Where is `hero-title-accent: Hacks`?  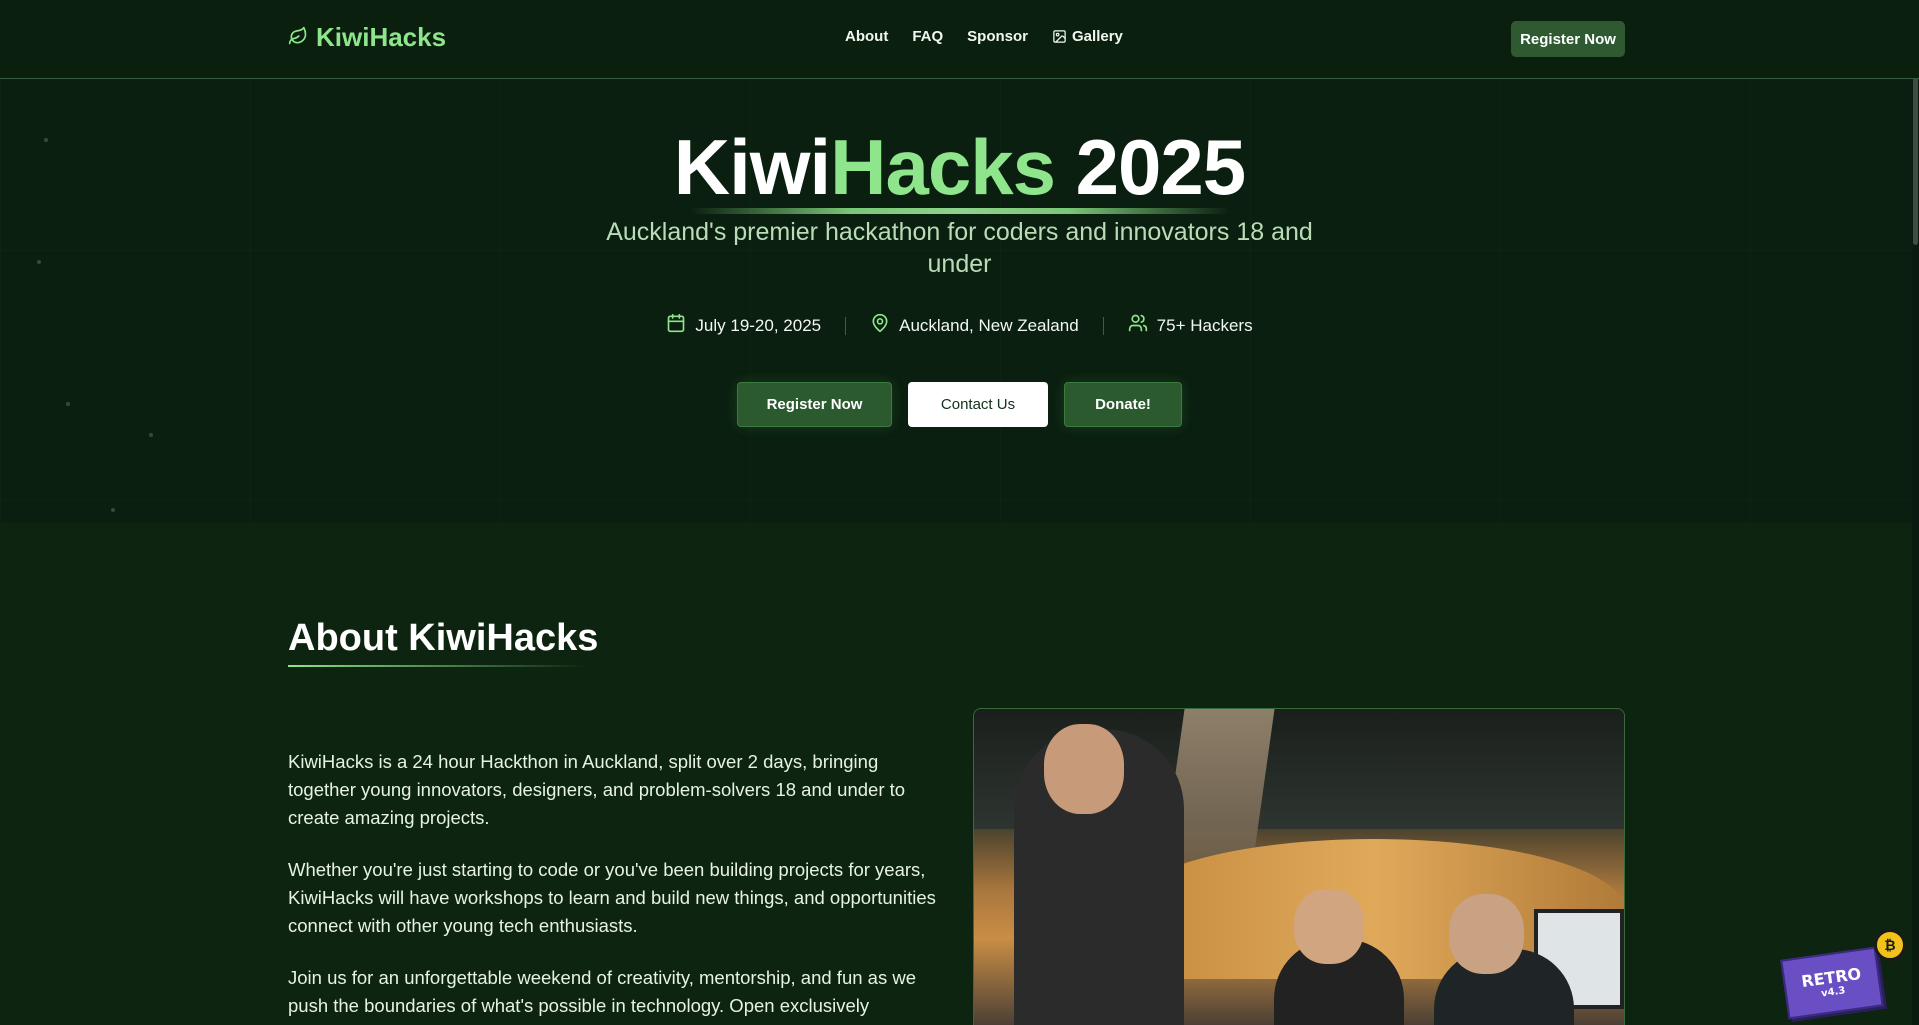 hero-title-accent: Hacks is located at coordinates (943, 167).